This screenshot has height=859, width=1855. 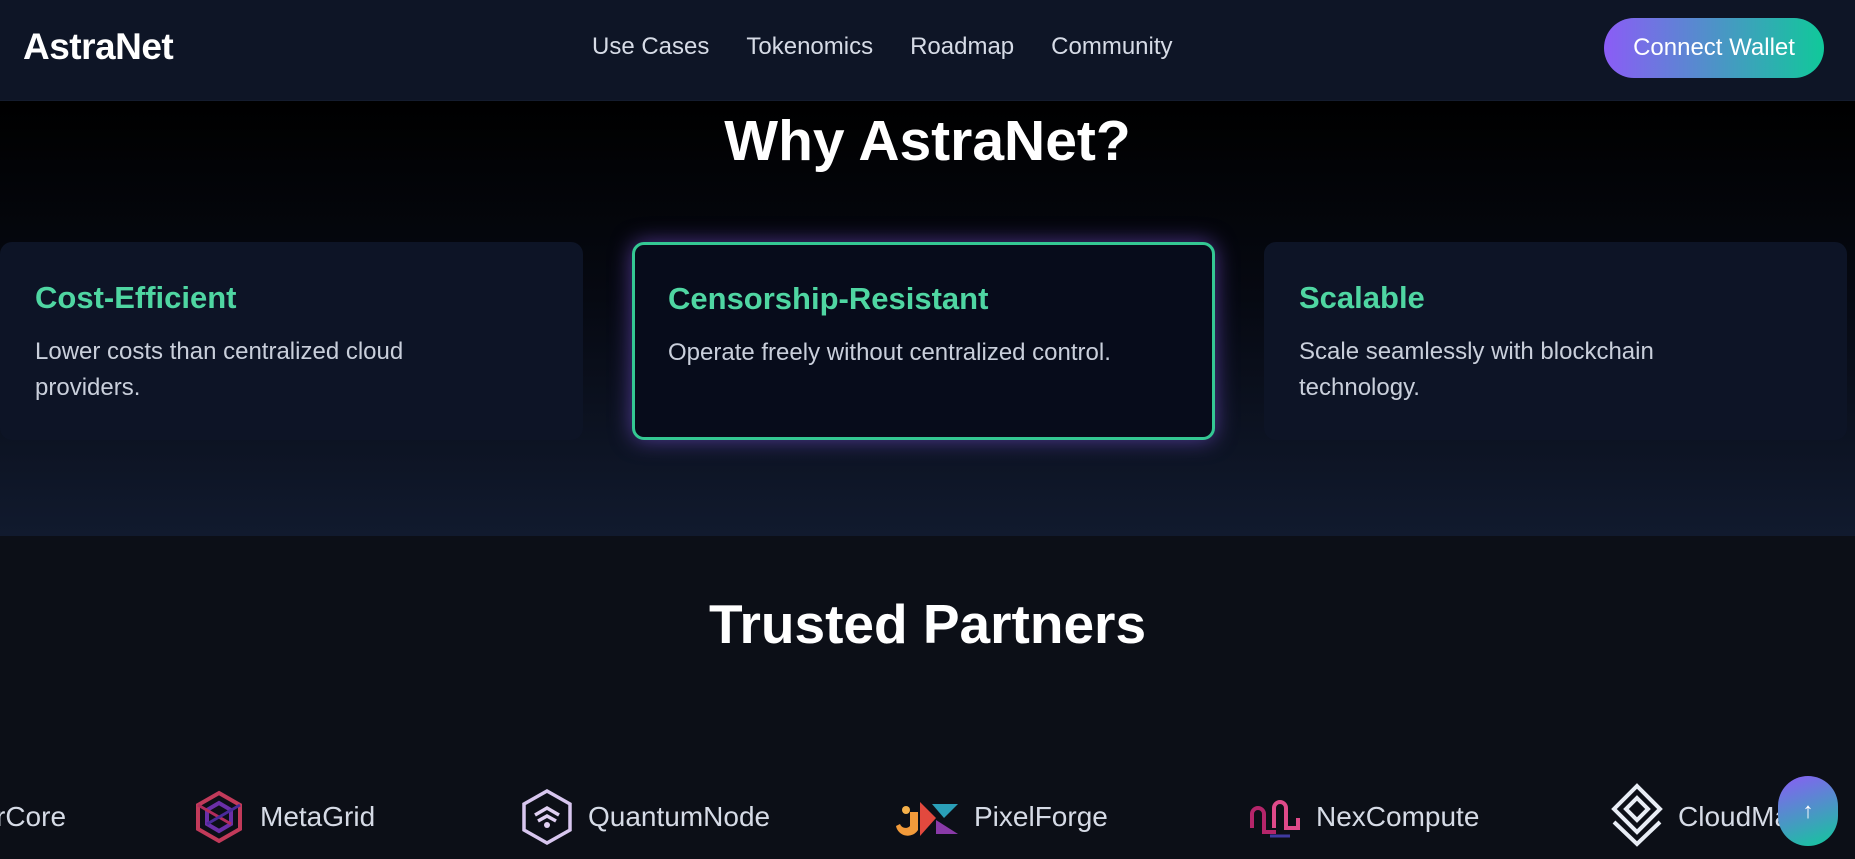 What do you see at coordinates (962, 47) in the screenshot?
I see `nav-link-roadmap: Roadmap` at bounding box center [962, 47].